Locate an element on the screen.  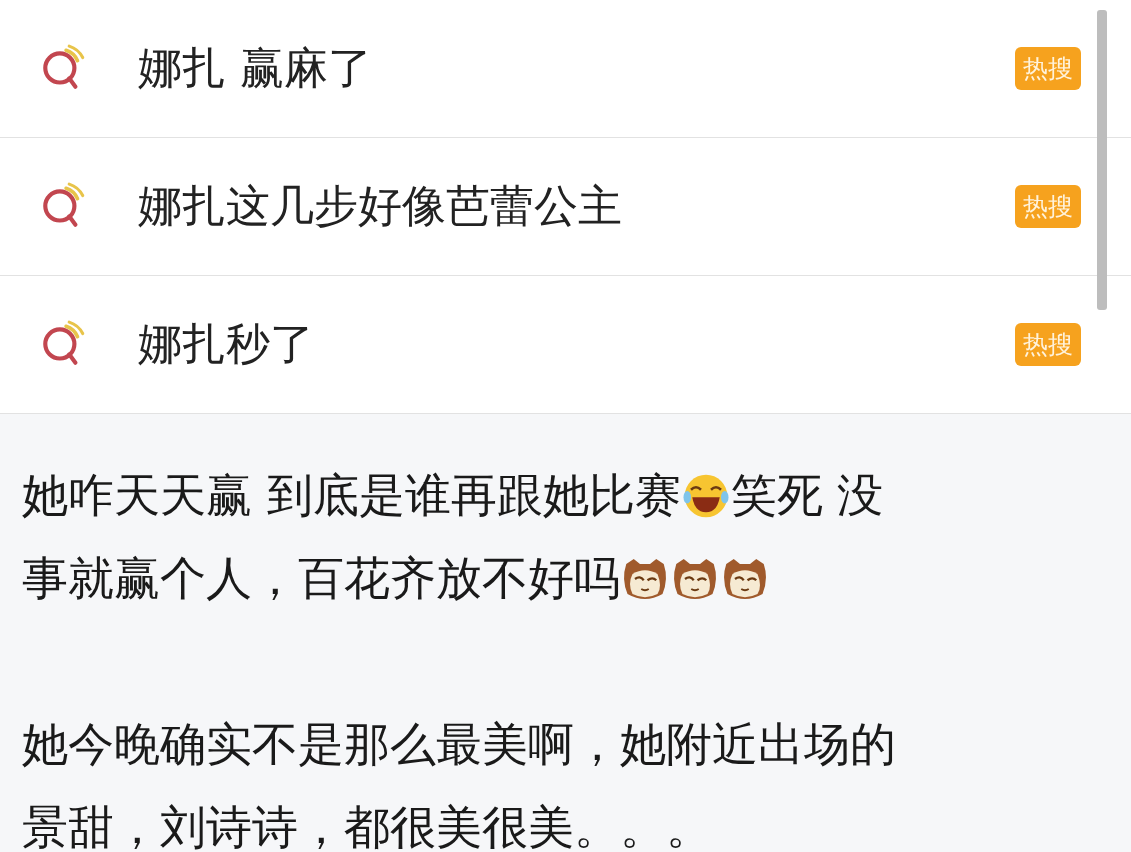
comment-text: 她今晚确实不是那么最美啊，她附近出场的 is located at coordinates (459, 744).